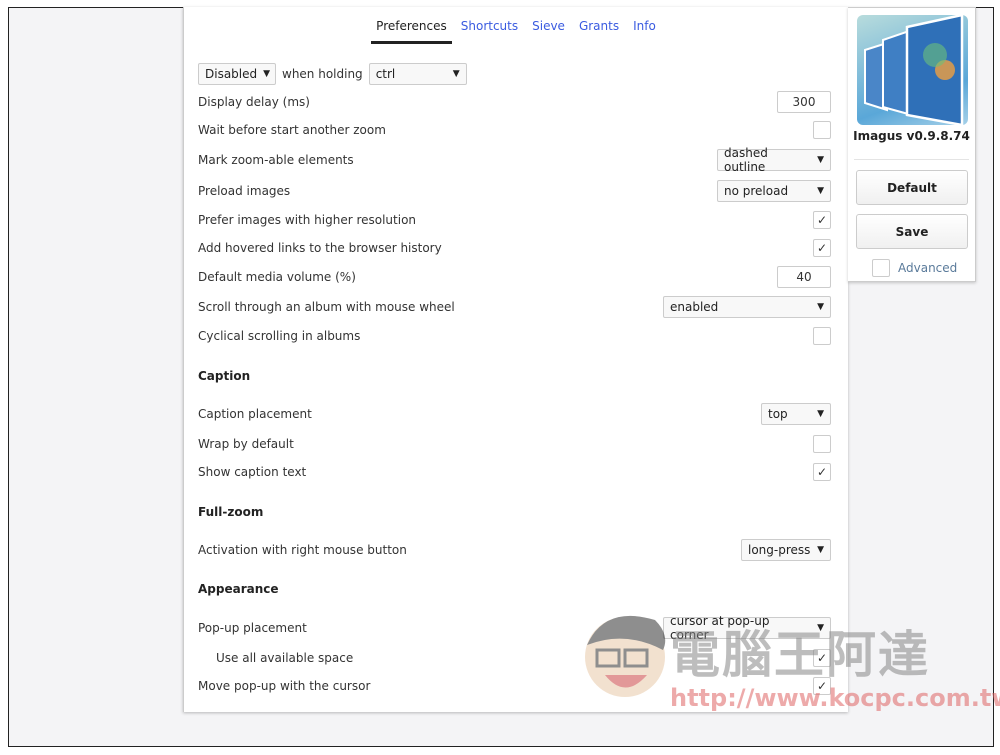  Describe the element at coordinates (514, 220) in the screenshot. I see `setting-row: Prefer images with higher resolution ✓` at that location.